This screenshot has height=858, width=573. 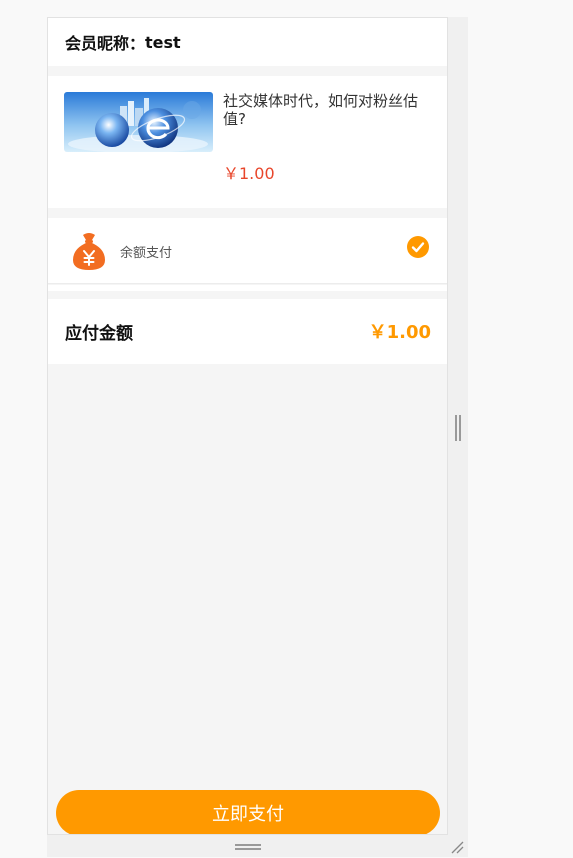 I want to click on member-label: 会员昵称：, so click(x=105, y=43).